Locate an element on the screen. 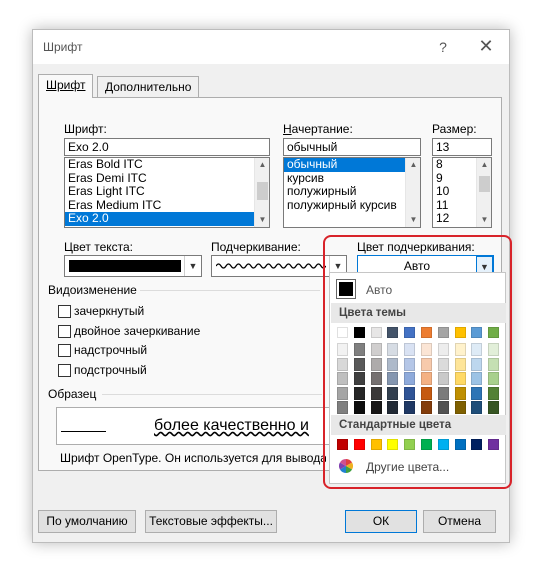  effect-label: надстрочный is located at coordinates (110, 350).